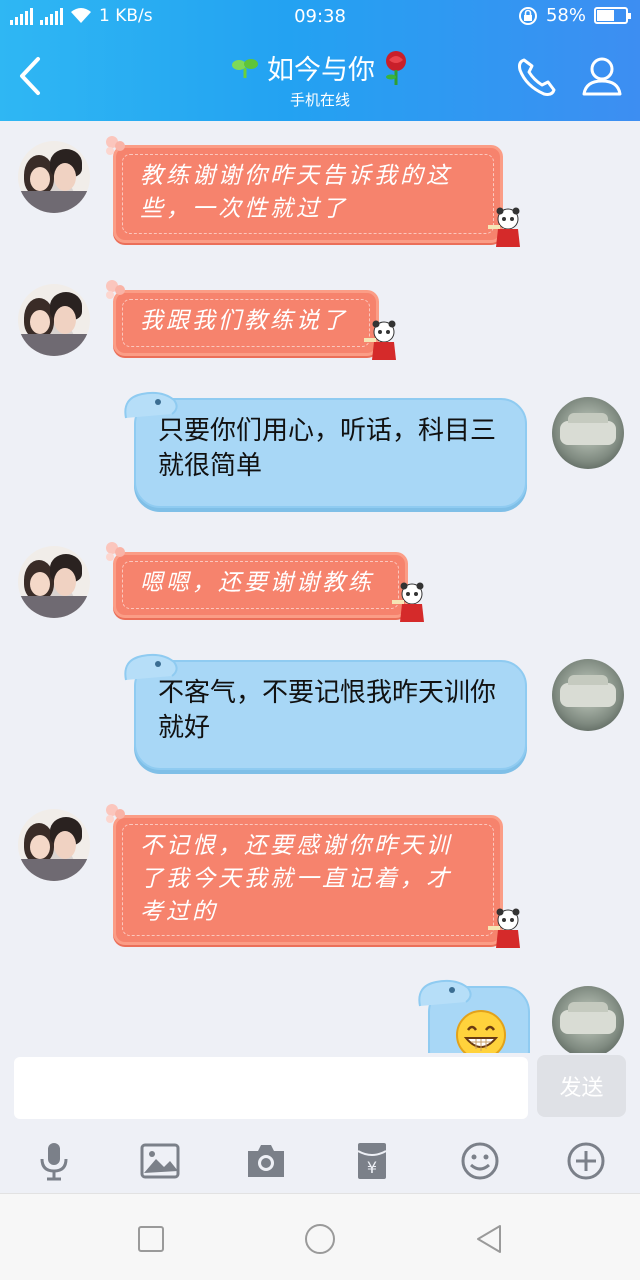 The width and height of the screenshot is (640, 1280). Describe the element at coordinates (489, 1239) in the screenshot. I see `back-triangle-icon` at that location.